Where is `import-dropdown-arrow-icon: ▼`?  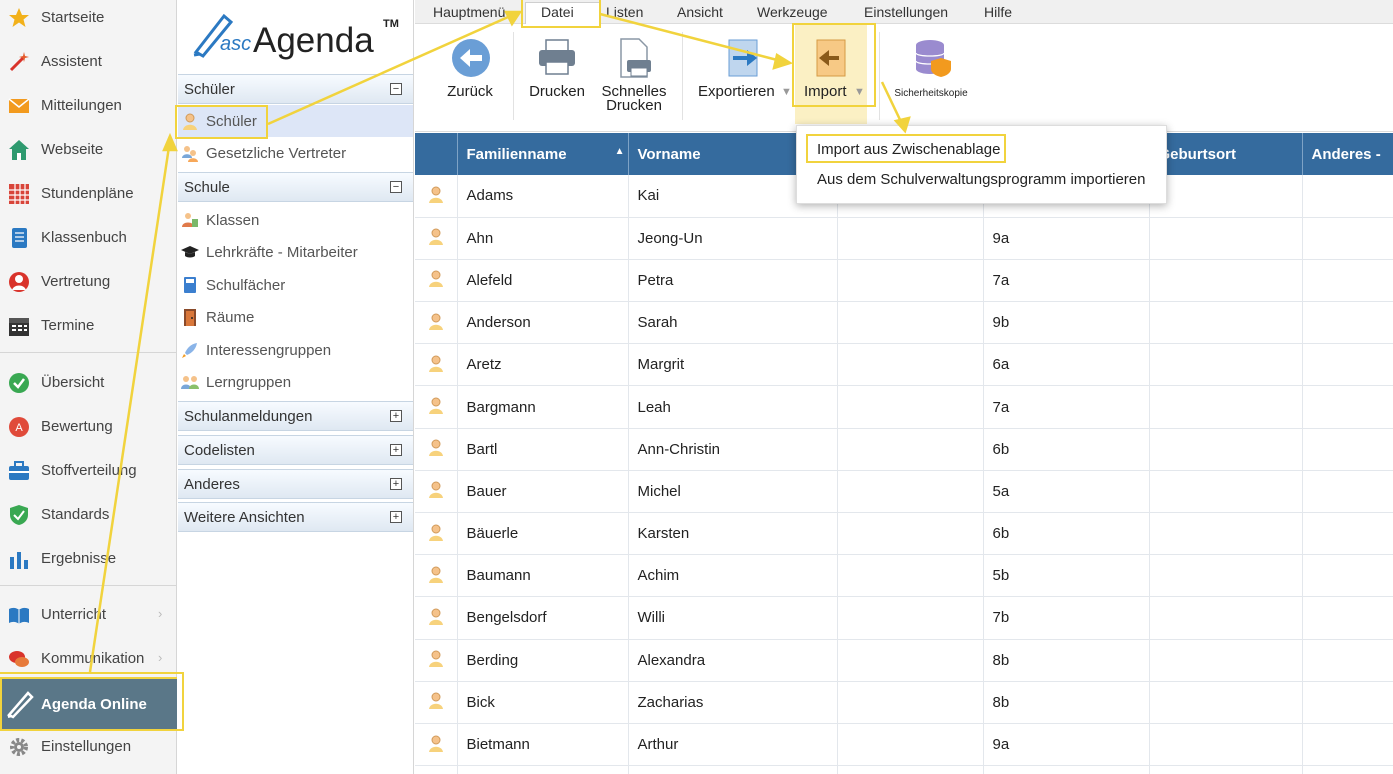
import-dropdown-arrow-icon: ▼ is located at coordinates (859, 92).